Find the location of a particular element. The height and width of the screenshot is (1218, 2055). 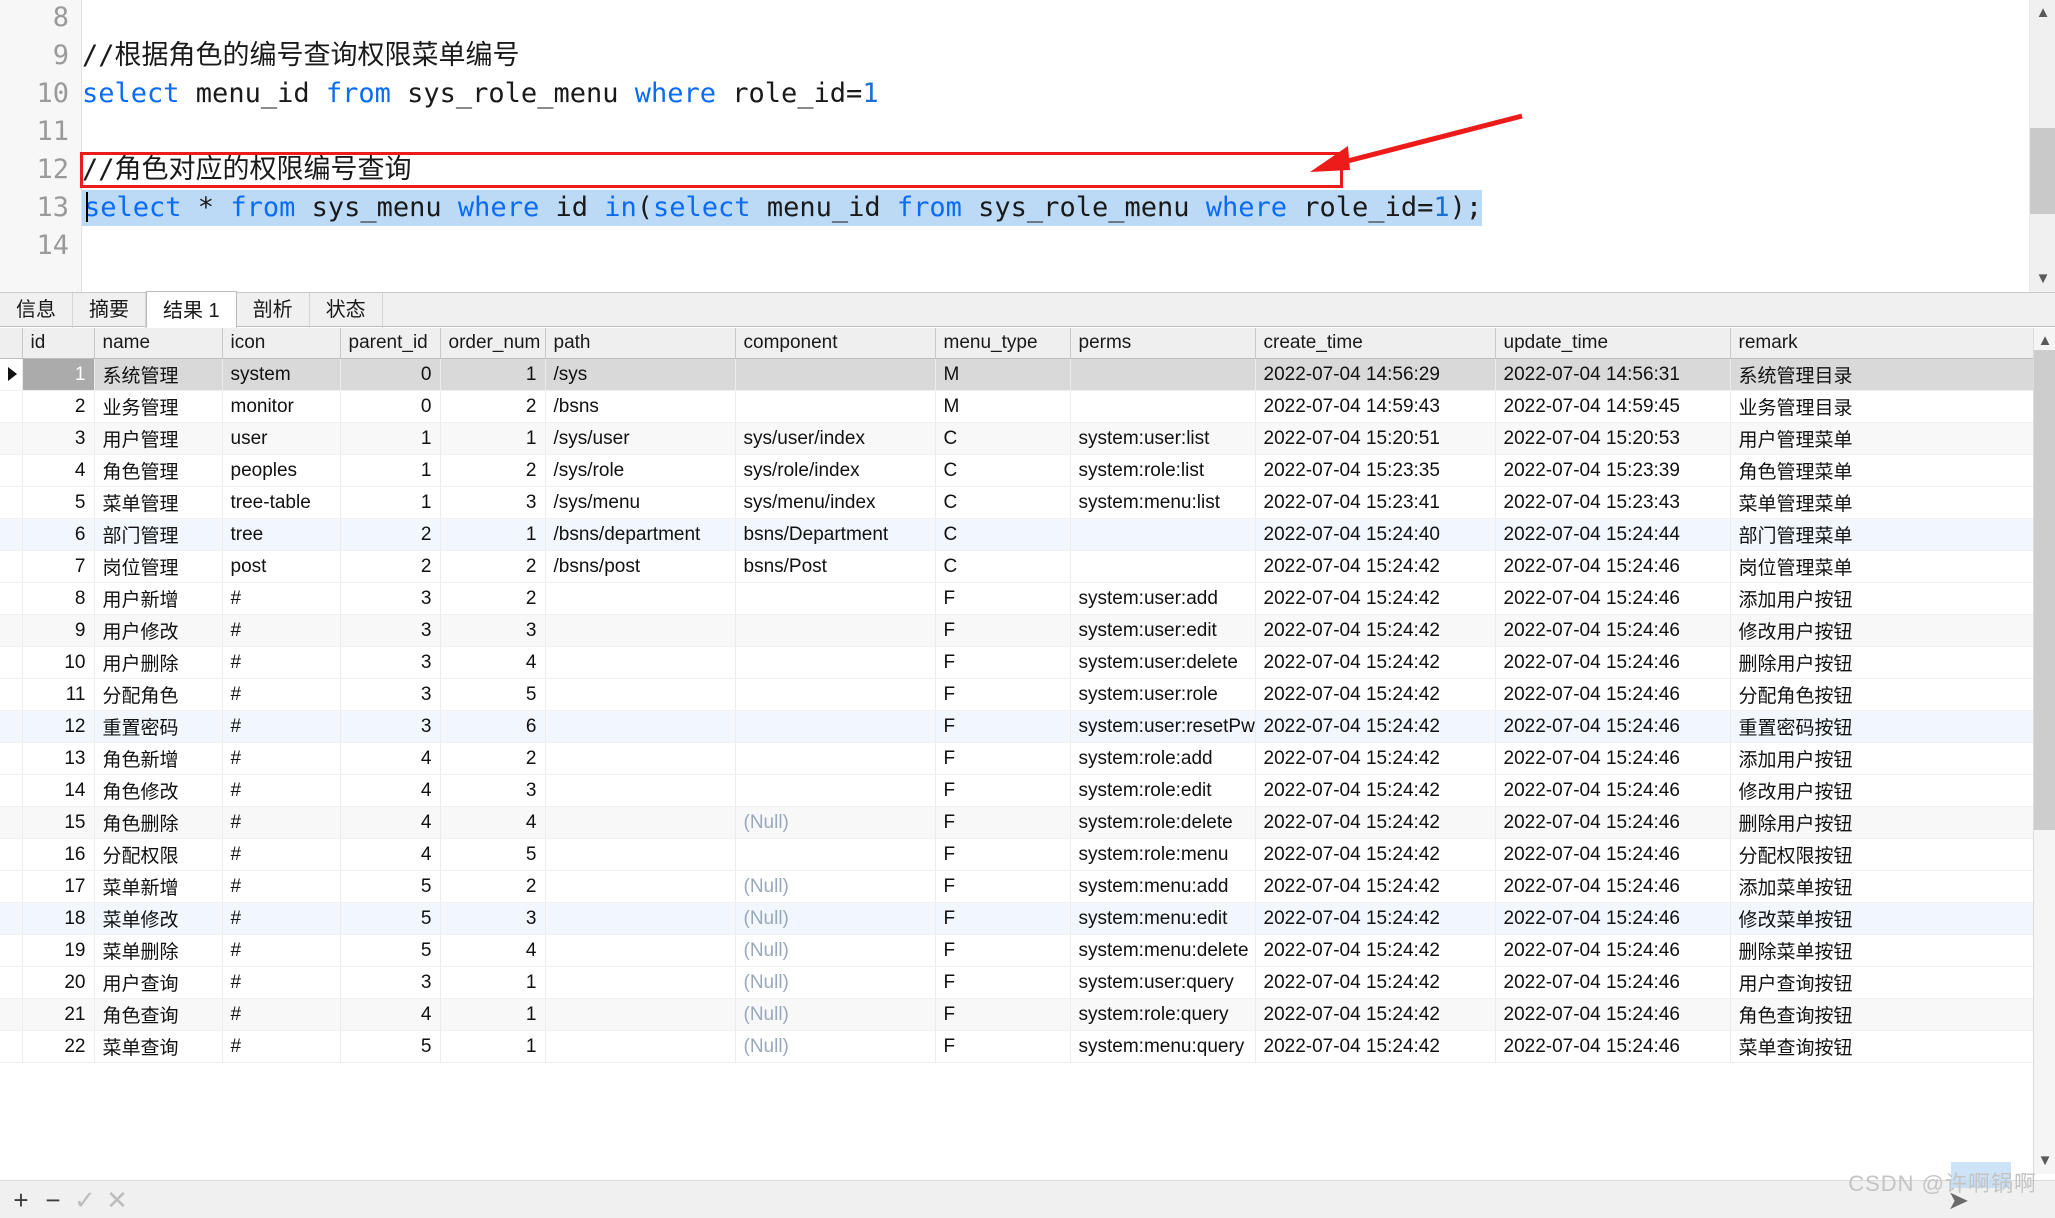

cell-id: 17 is located at coordinates (58, 886).